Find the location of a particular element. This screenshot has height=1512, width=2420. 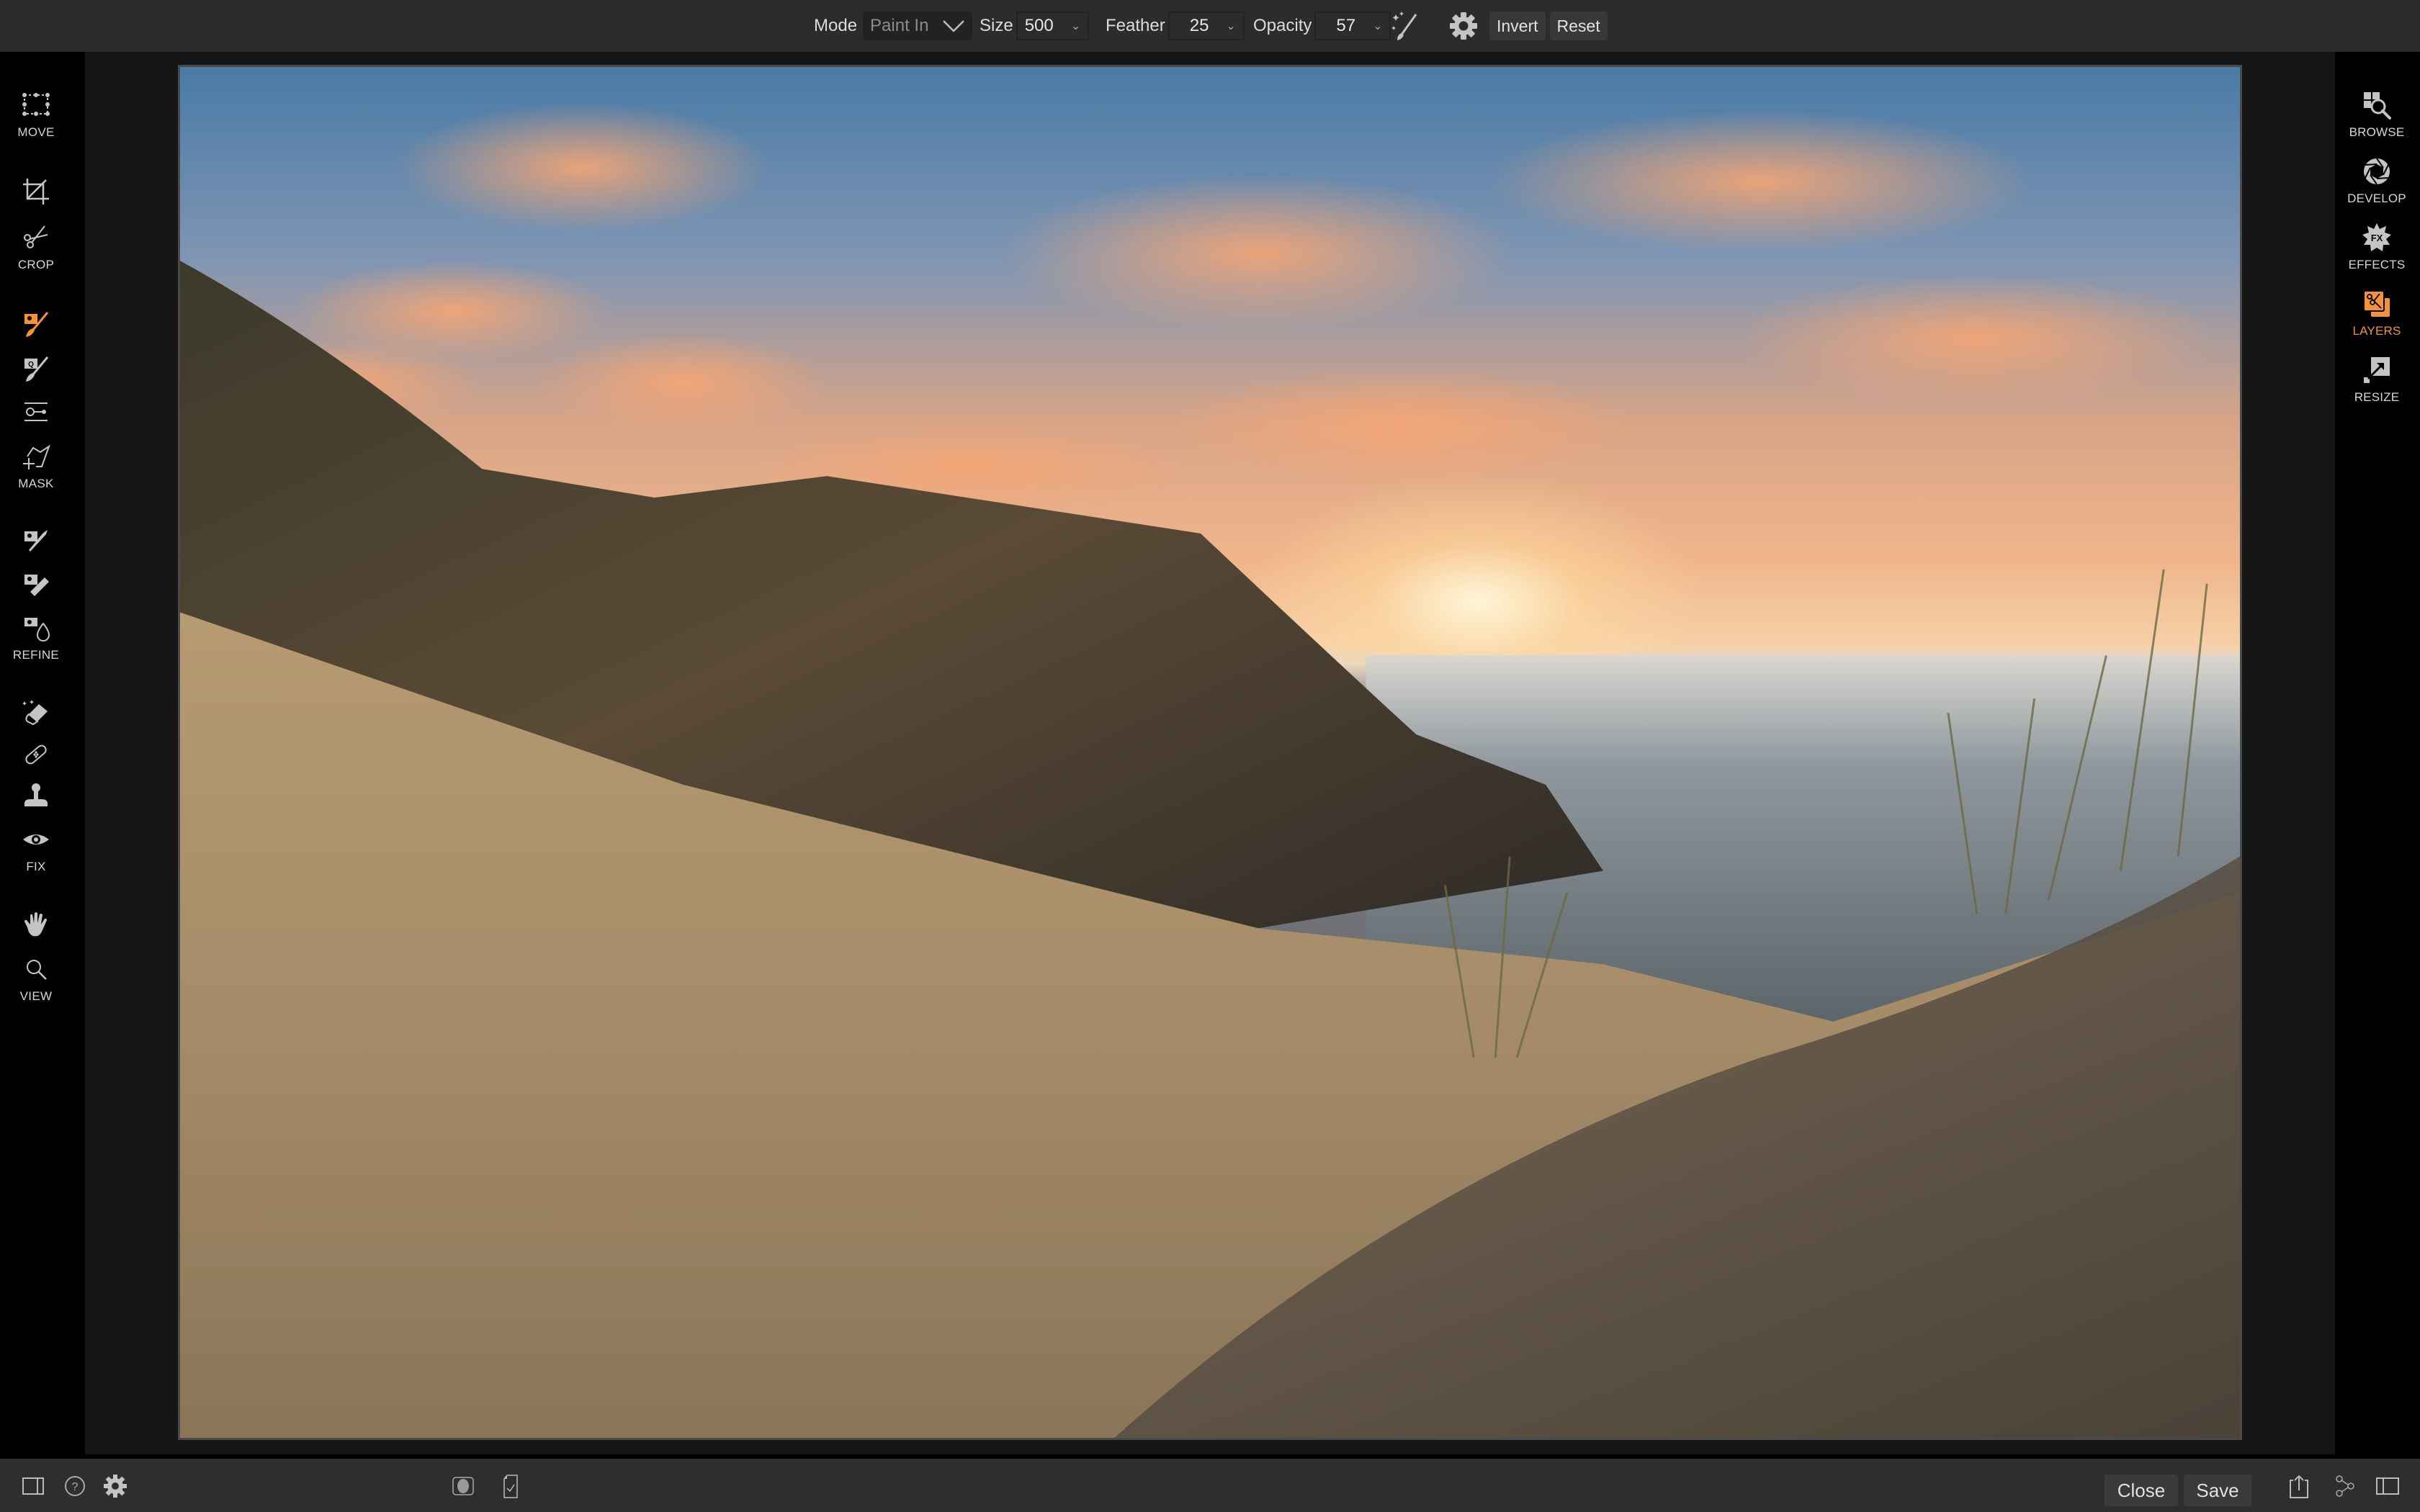

eye-icon is located at coordinates (36, 839).